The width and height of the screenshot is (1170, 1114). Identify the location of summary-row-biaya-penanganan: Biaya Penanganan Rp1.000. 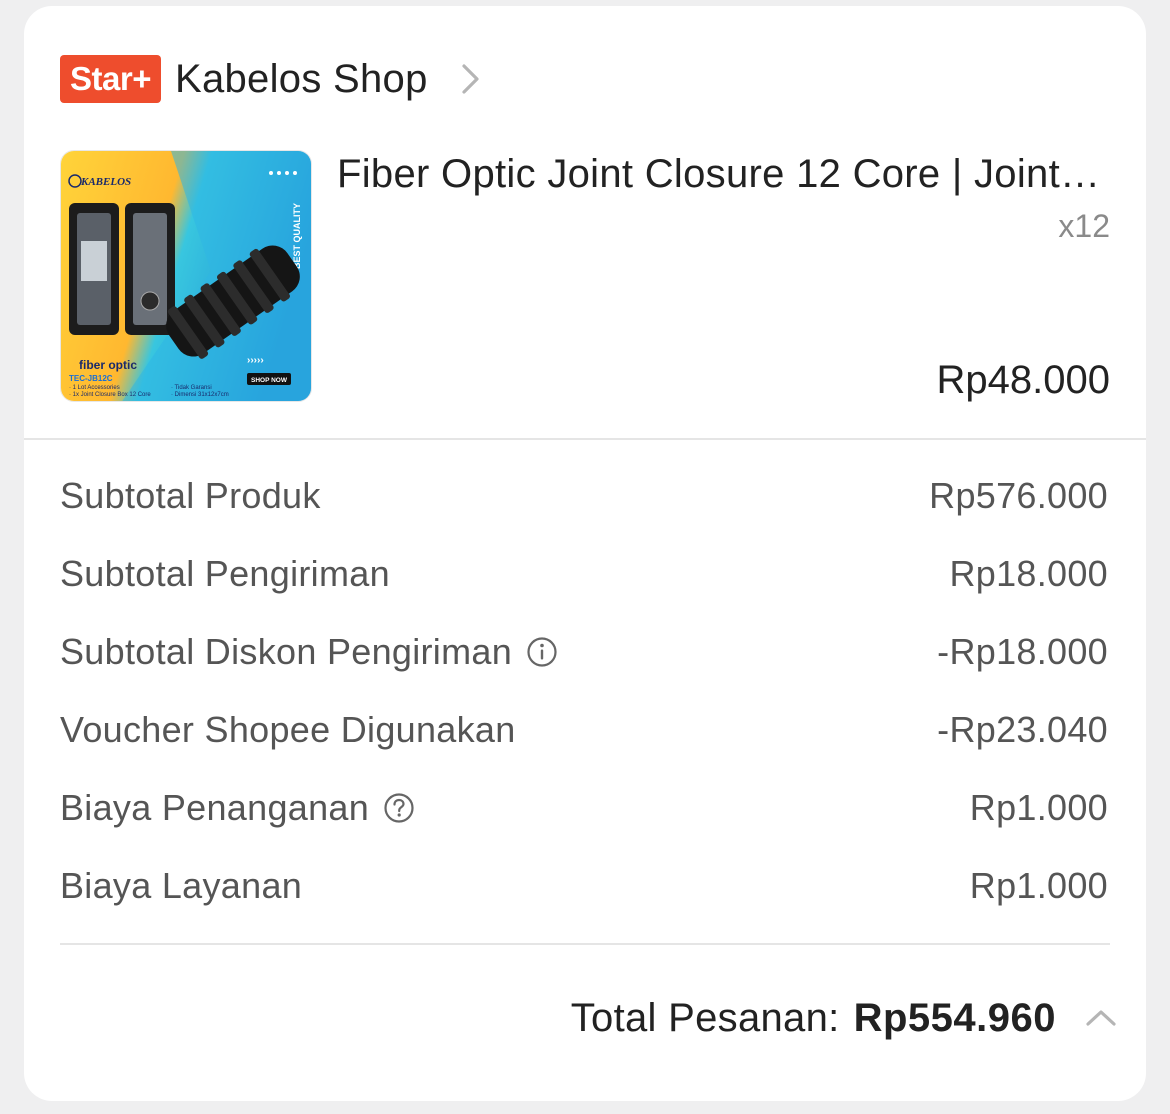
(584, 823).